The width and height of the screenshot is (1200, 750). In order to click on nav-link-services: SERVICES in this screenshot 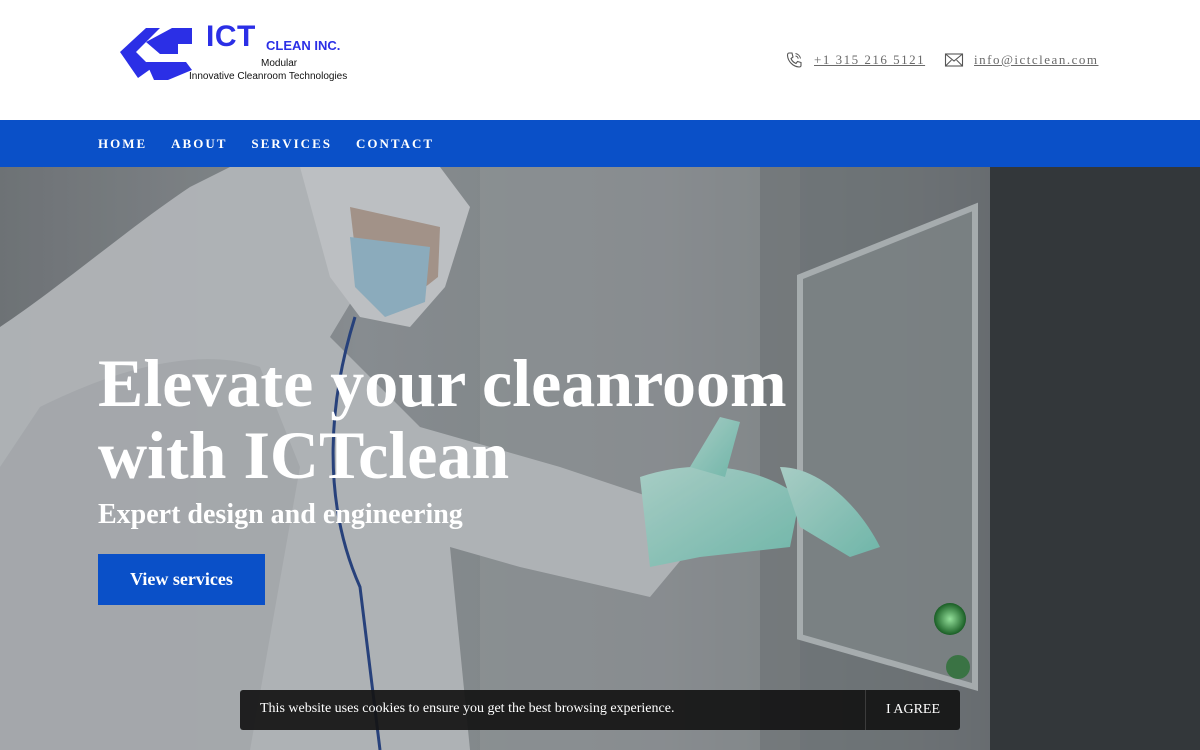, I will do `click(291, 143)`.